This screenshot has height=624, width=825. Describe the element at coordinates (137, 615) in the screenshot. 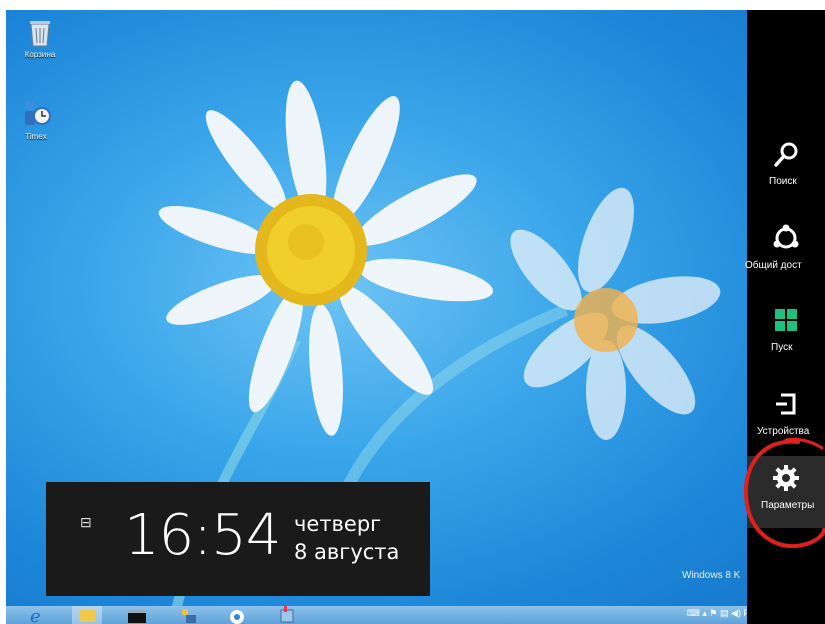

I see `command-prompt-icon` at that location.